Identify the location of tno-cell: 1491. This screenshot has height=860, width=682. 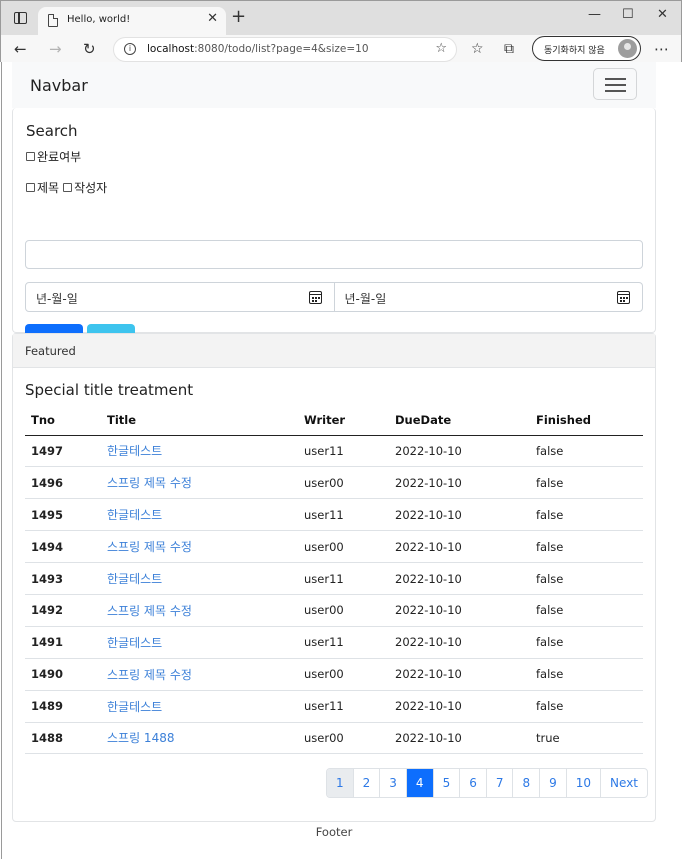
(63, 642).